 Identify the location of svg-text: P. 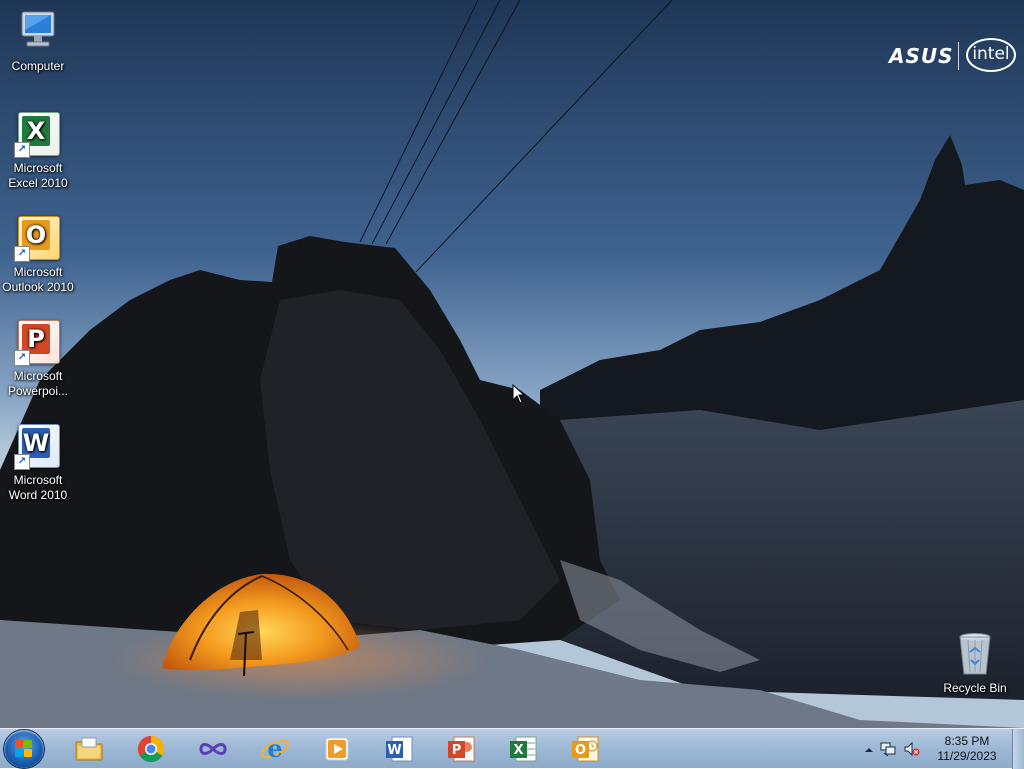
(457, 750).